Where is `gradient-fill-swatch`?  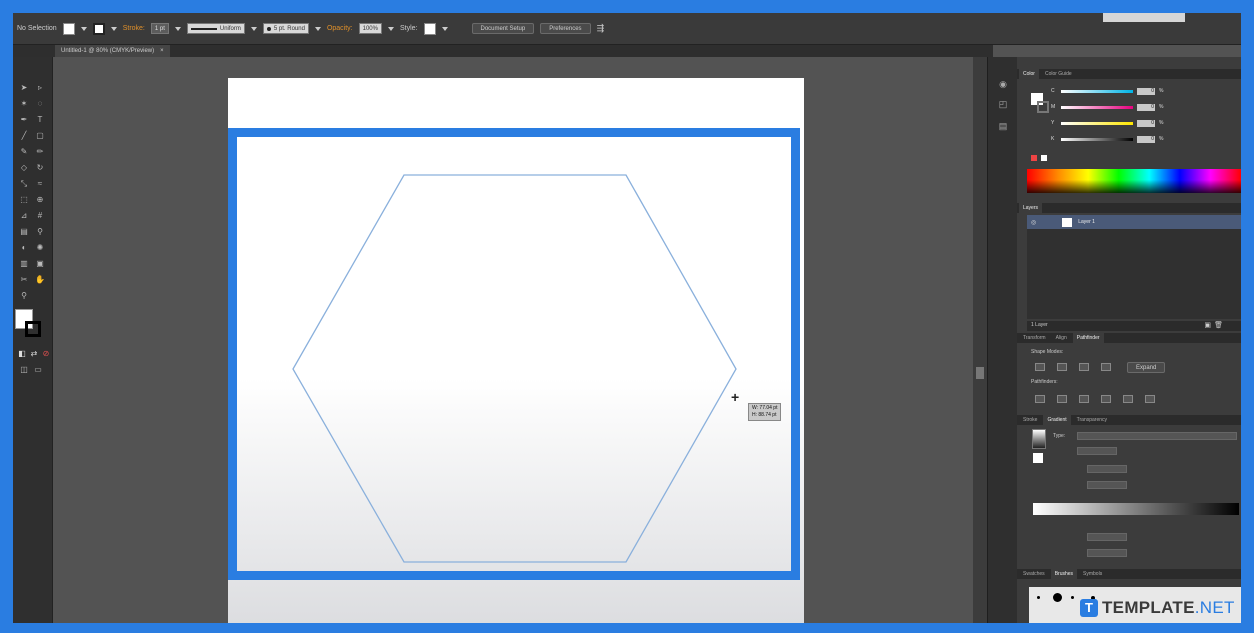
gradient-fill-swatch is located at coordinates (1038, 458).